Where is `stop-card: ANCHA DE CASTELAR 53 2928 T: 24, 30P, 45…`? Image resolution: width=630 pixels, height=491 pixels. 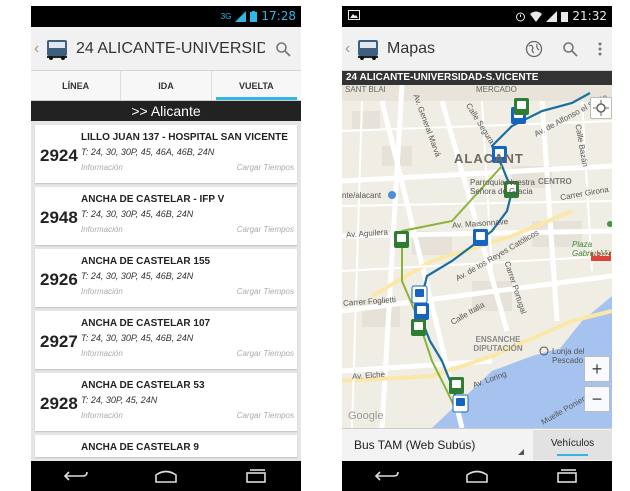 stop-card: ANCHA DE CASTELAR 53 2928 T: 24, 30P, 45… is located at coordinates (166, 402).